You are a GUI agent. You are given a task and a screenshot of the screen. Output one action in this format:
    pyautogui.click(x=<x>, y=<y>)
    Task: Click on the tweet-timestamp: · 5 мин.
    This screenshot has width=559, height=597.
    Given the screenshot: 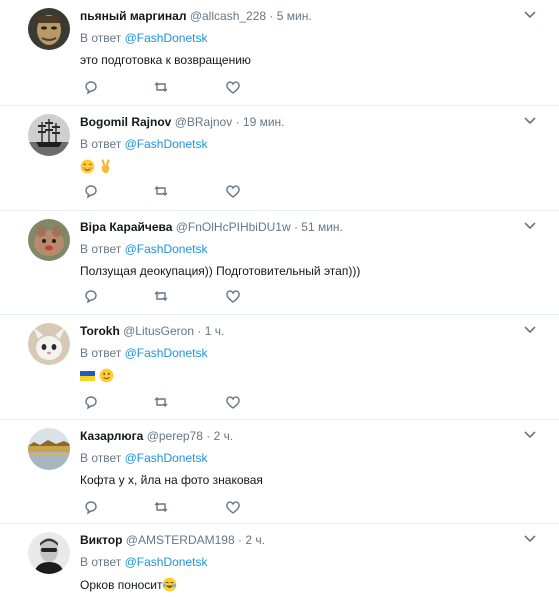 What is the action you would take?
    pyautogui.click(x=290, y=16)
    